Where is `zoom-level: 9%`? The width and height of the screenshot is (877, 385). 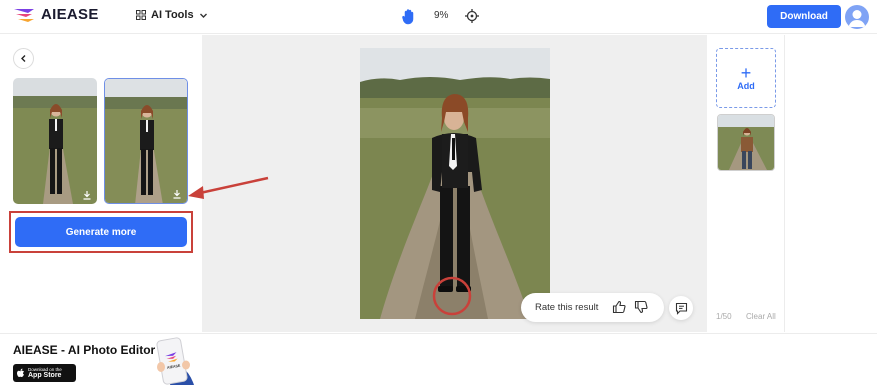 zoom-level: 9% is located at coordinates (441, 15).